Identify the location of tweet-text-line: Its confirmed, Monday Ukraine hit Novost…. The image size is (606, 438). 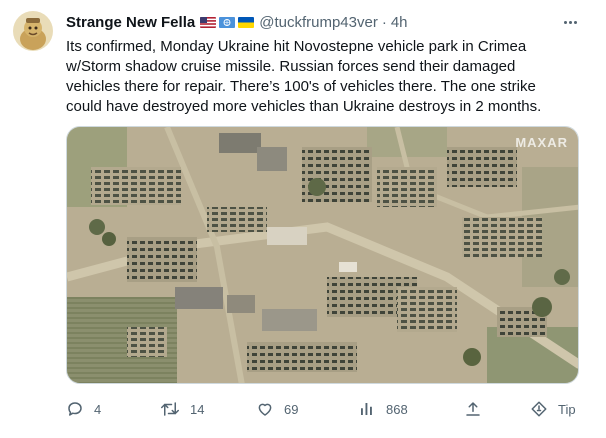
(296, 46).